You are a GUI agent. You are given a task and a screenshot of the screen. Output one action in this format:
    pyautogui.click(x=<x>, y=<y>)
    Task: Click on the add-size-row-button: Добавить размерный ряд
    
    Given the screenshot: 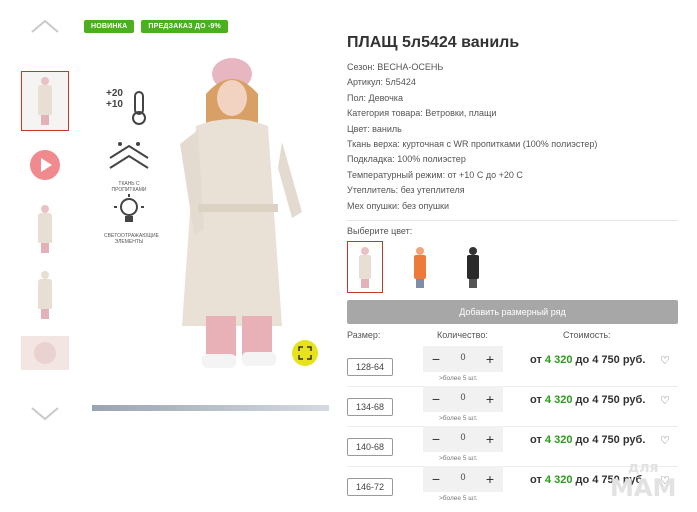 What is the action you would take?
    pyautogui.click(x=512, y=312)
    